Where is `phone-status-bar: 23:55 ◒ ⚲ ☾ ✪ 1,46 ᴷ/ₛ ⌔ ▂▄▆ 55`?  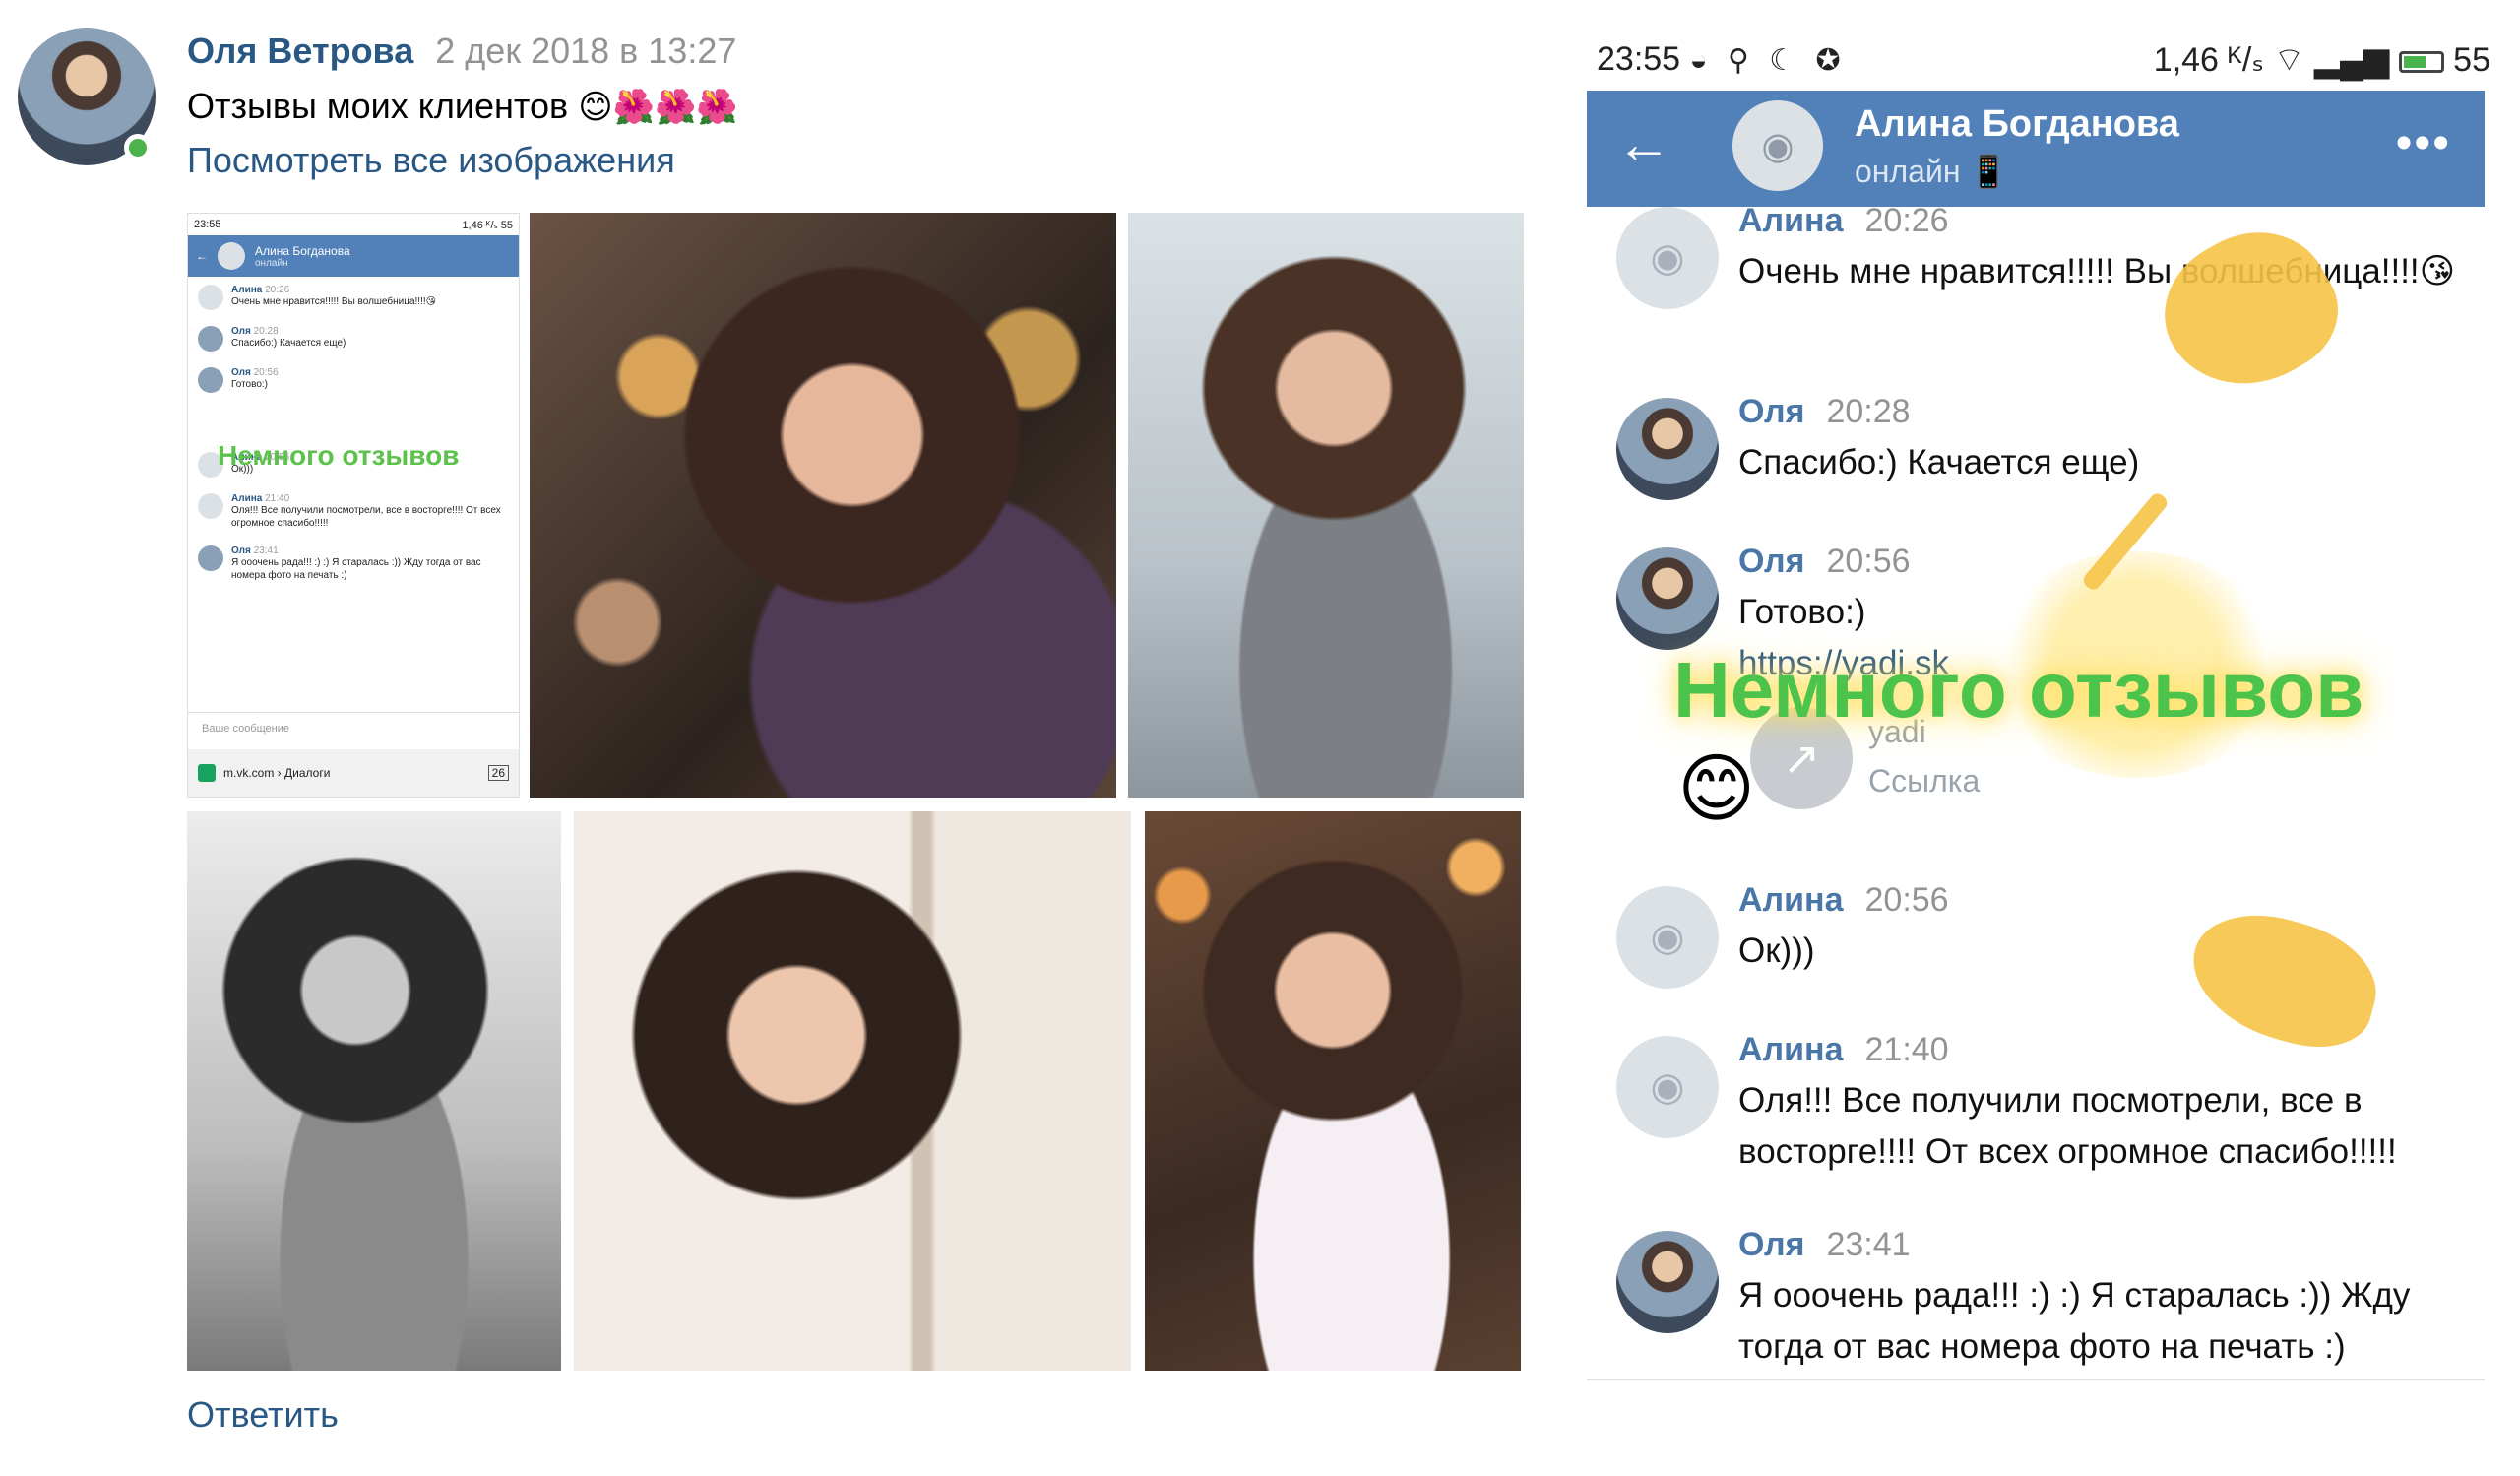
phone-status-bar: 23:55 ◒ ⚲ ☾ ✪ 1,46 ᴷ/ₛ ⌔ ▂▄▆ 55 is located at coordinates (2043, 59).